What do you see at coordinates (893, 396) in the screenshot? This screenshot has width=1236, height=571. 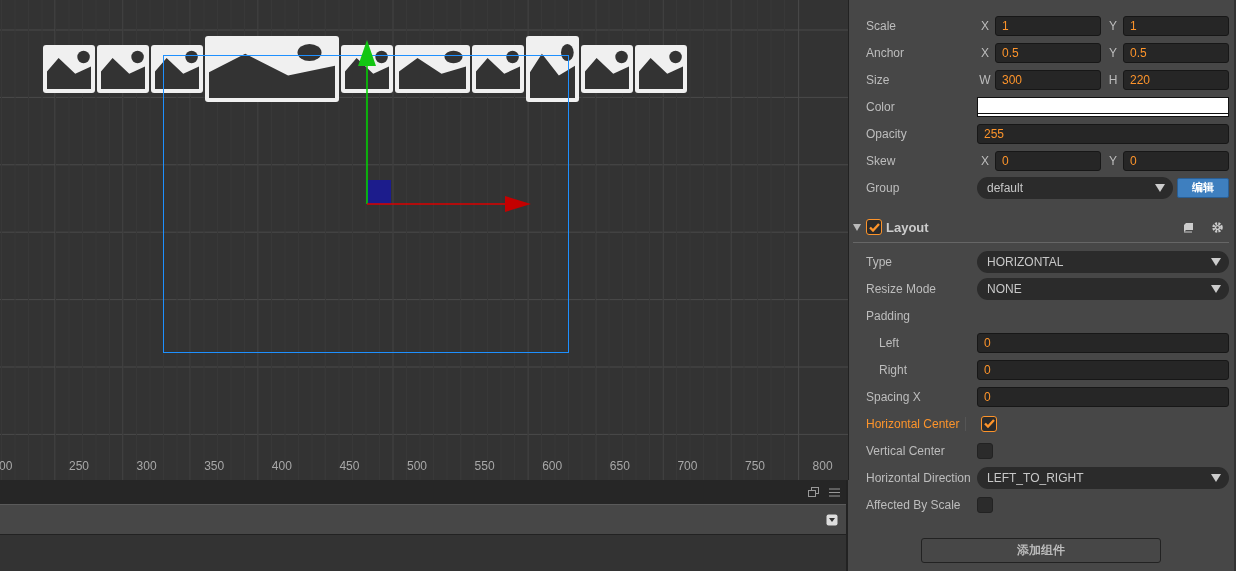 I see `property-label: Spacing X` at bounding box center [893, 396].